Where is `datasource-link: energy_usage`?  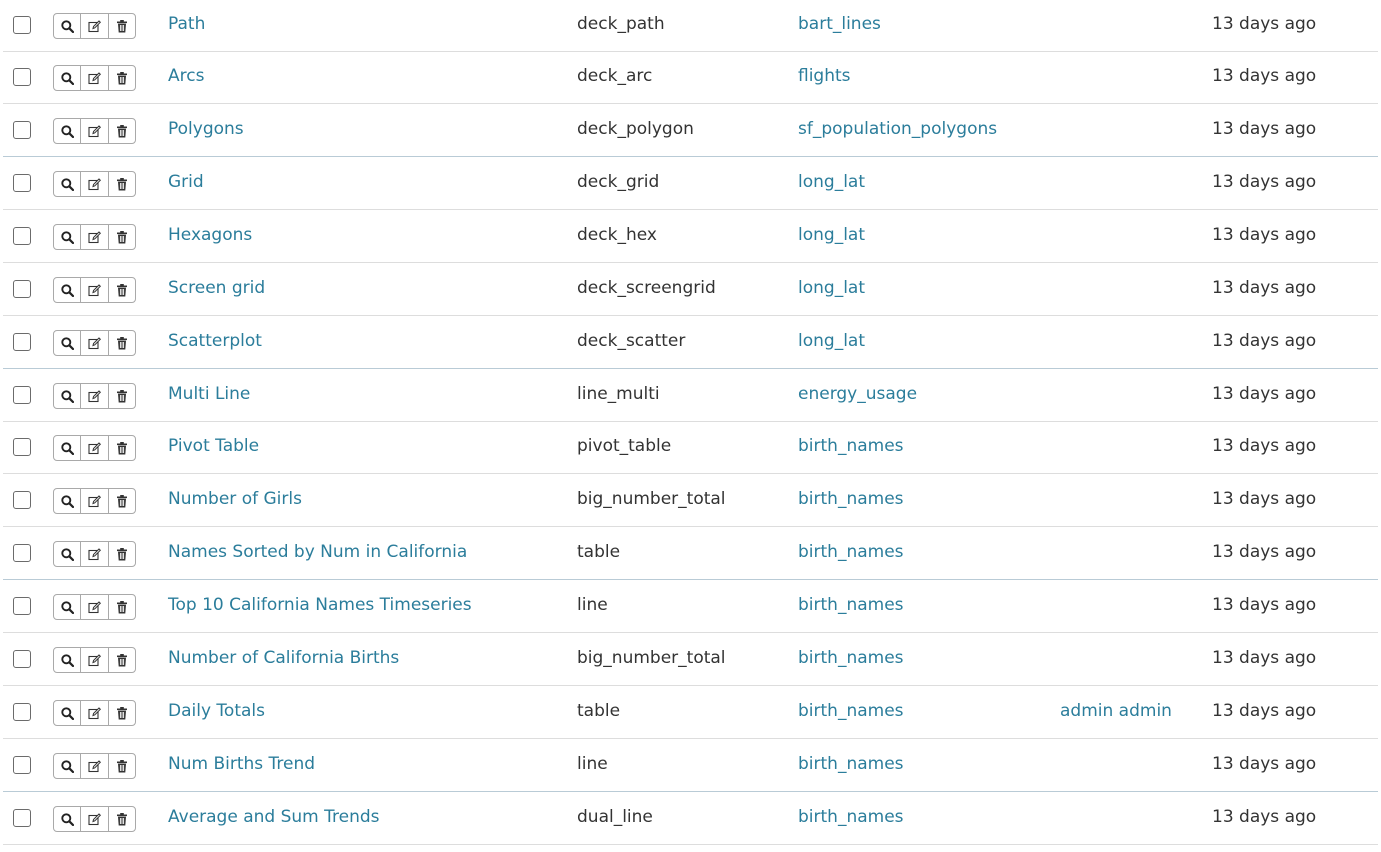
datasource-link: energy_usage is located at coordinates (857, 395).